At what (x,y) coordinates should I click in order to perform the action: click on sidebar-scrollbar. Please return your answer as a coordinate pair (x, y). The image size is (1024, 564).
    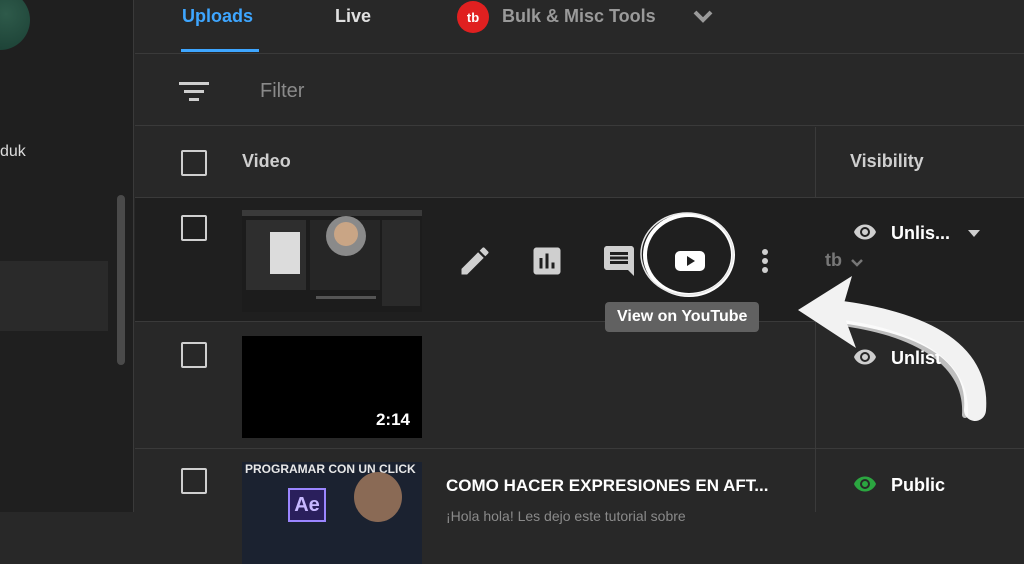
    Looking at the image, I should click on (121, 280).